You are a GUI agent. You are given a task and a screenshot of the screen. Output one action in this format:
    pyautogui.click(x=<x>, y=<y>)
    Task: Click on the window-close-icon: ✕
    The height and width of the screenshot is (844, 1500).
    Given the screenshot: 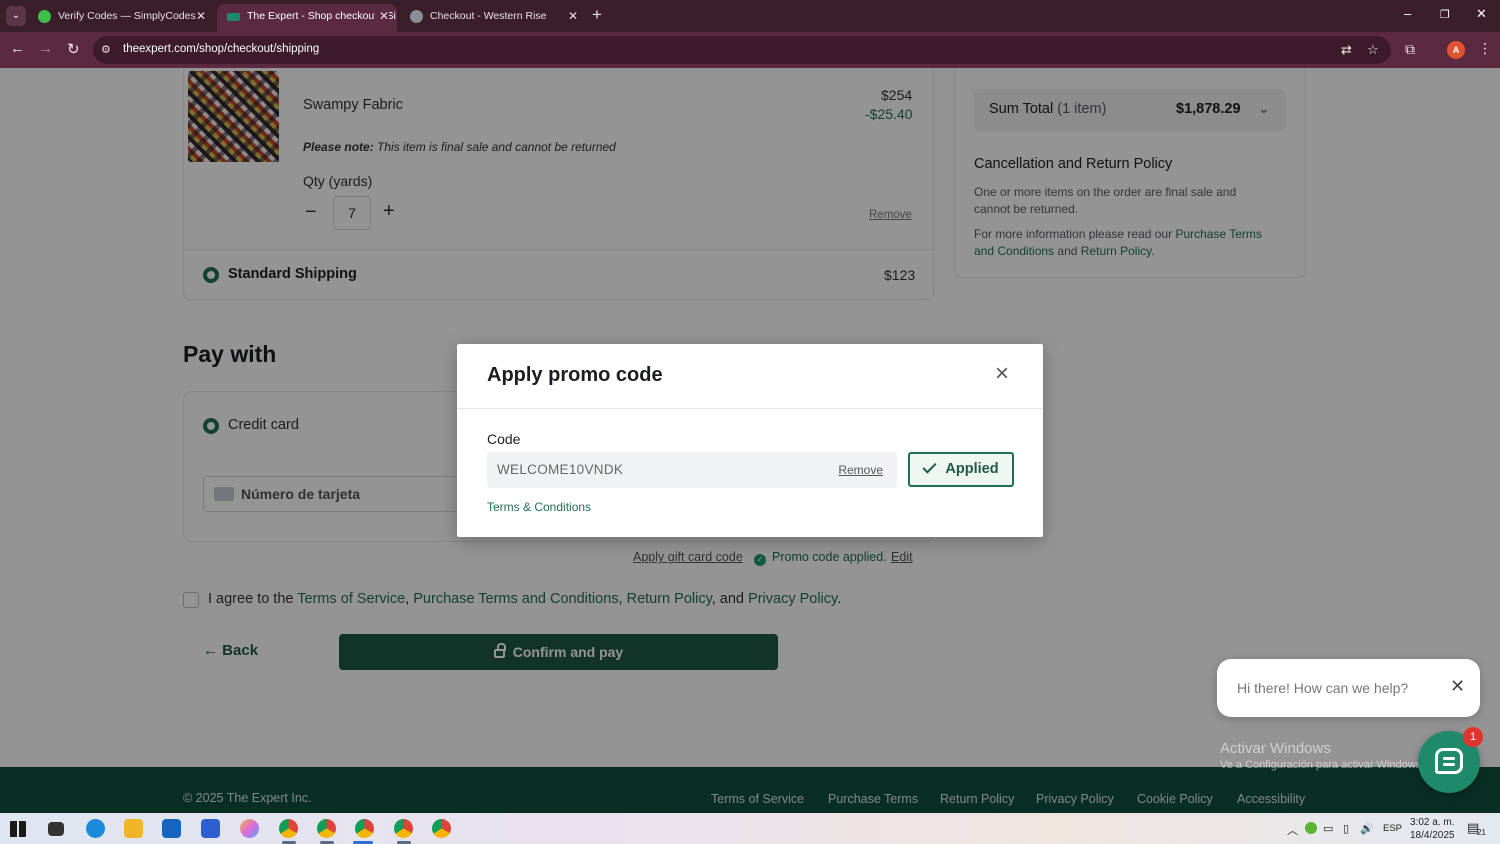 What is the action you would take?
    pyautogui.click(x=1481, y=14)
    